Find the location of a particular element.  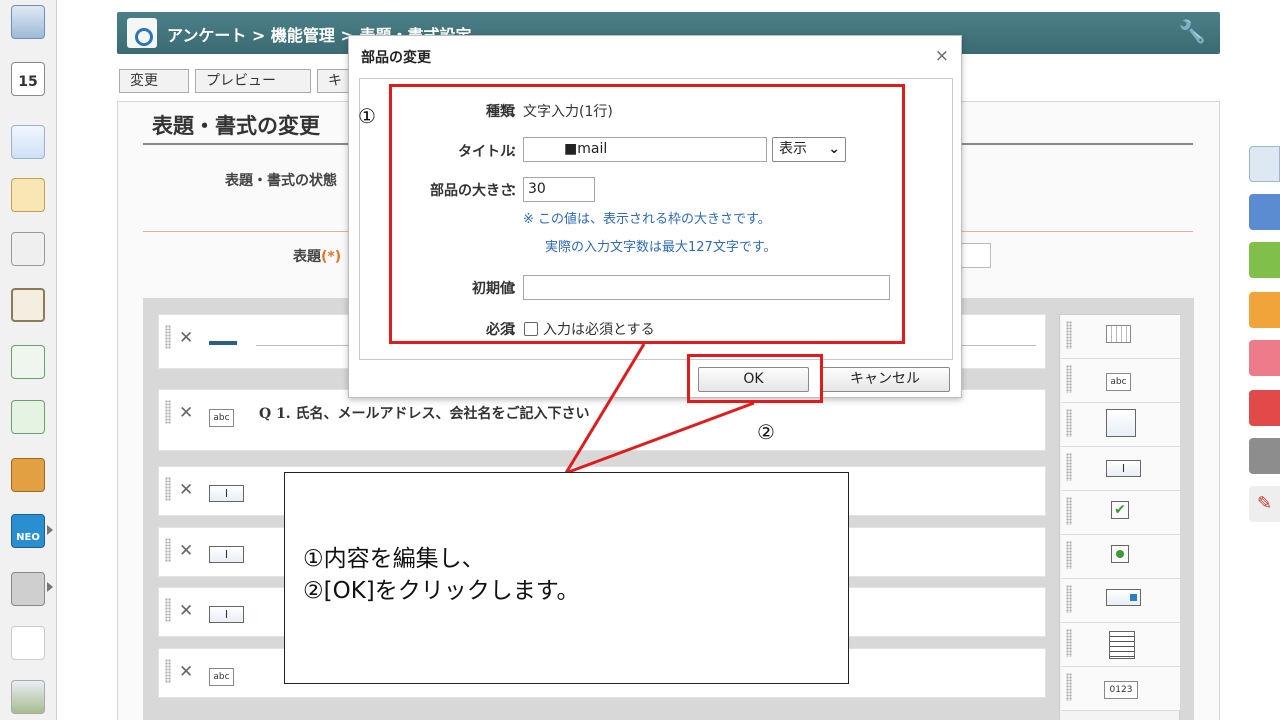

palette-item-list is located at coordinates (1120, 645).